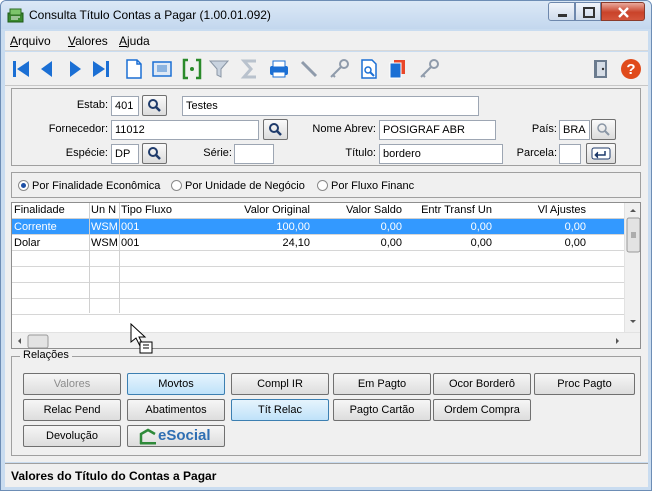 The height and width of the screenshot is (491, 652). I want to click on pais-field: BRA, so click(574, 130).